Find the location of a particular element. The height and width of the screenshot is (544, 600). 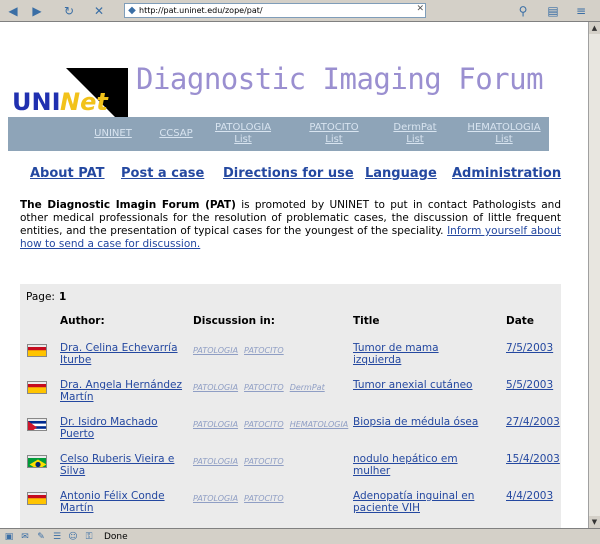

case-date-link: 15/4/2003 is located at coordinates (533, 459).